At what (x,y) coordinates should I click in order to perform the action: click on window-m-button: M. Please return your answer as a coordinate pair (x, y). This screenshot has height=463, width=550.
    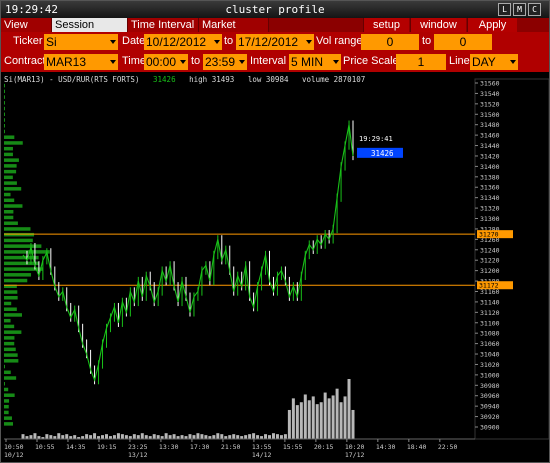
    Looking at the image, I should click on (519, 9).